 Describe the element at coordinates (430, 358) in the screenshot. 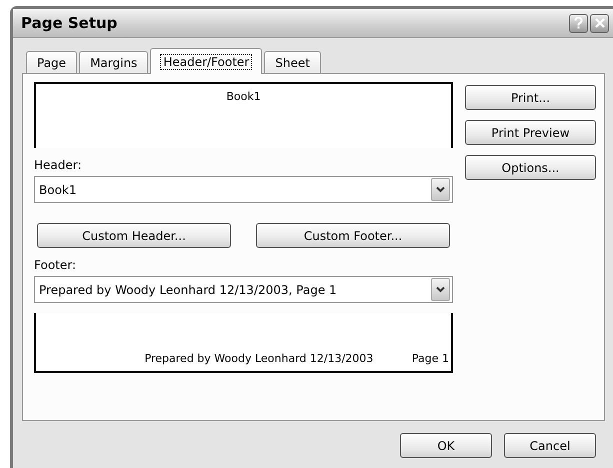

I see `preview-text: Page 1` at that location.